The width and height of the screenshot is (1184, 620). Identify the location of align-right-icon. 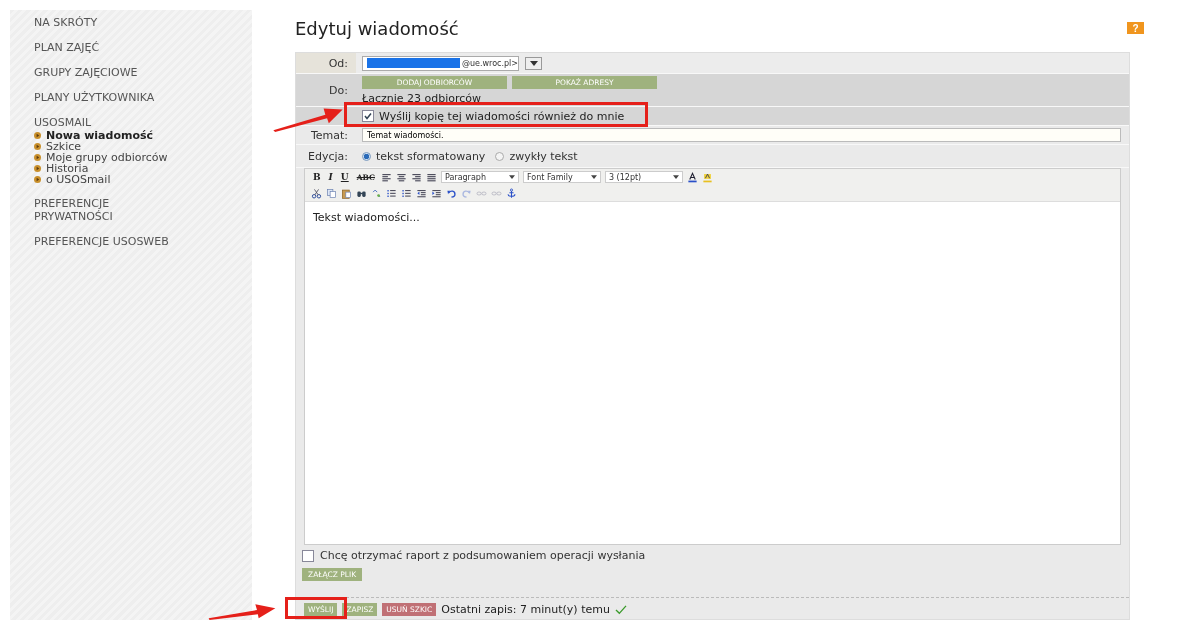
(416, 177).